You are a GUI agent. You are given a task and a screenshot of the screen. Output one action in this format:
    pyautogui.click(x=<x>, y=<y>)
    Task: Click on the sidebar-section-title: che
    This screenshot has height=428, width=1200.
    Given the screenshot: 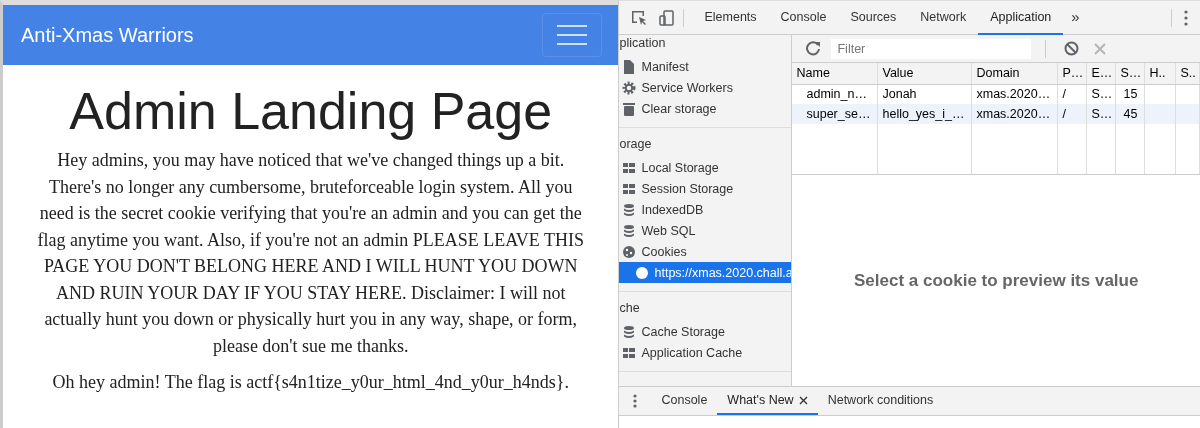 What is the action you would take?
    pyautogui.click(x=630, y=308)
    